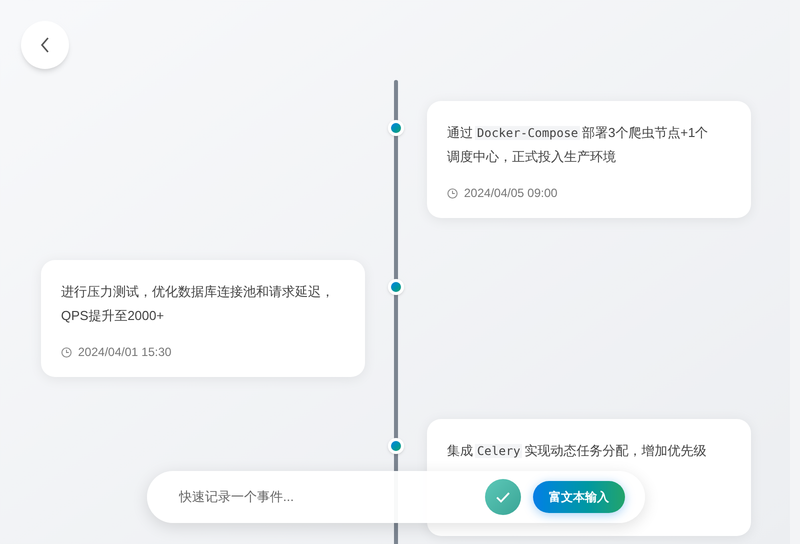  What do you see at coordinates (45, 45) in the screenshot?
I see `back-icon` at bounding box center [45, 45].